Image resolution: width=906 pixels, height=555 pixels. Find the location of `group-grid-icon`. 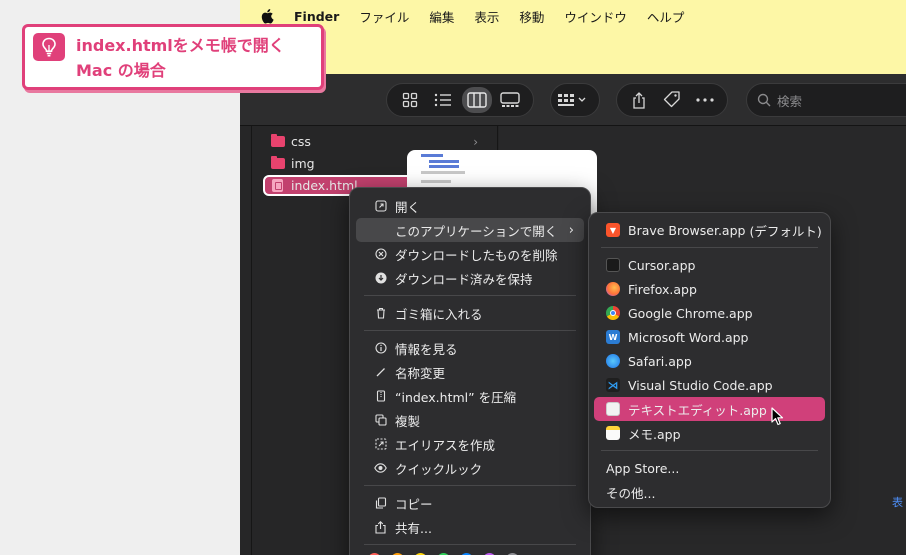

group-grid-icon is located at coordinates (572, 100).